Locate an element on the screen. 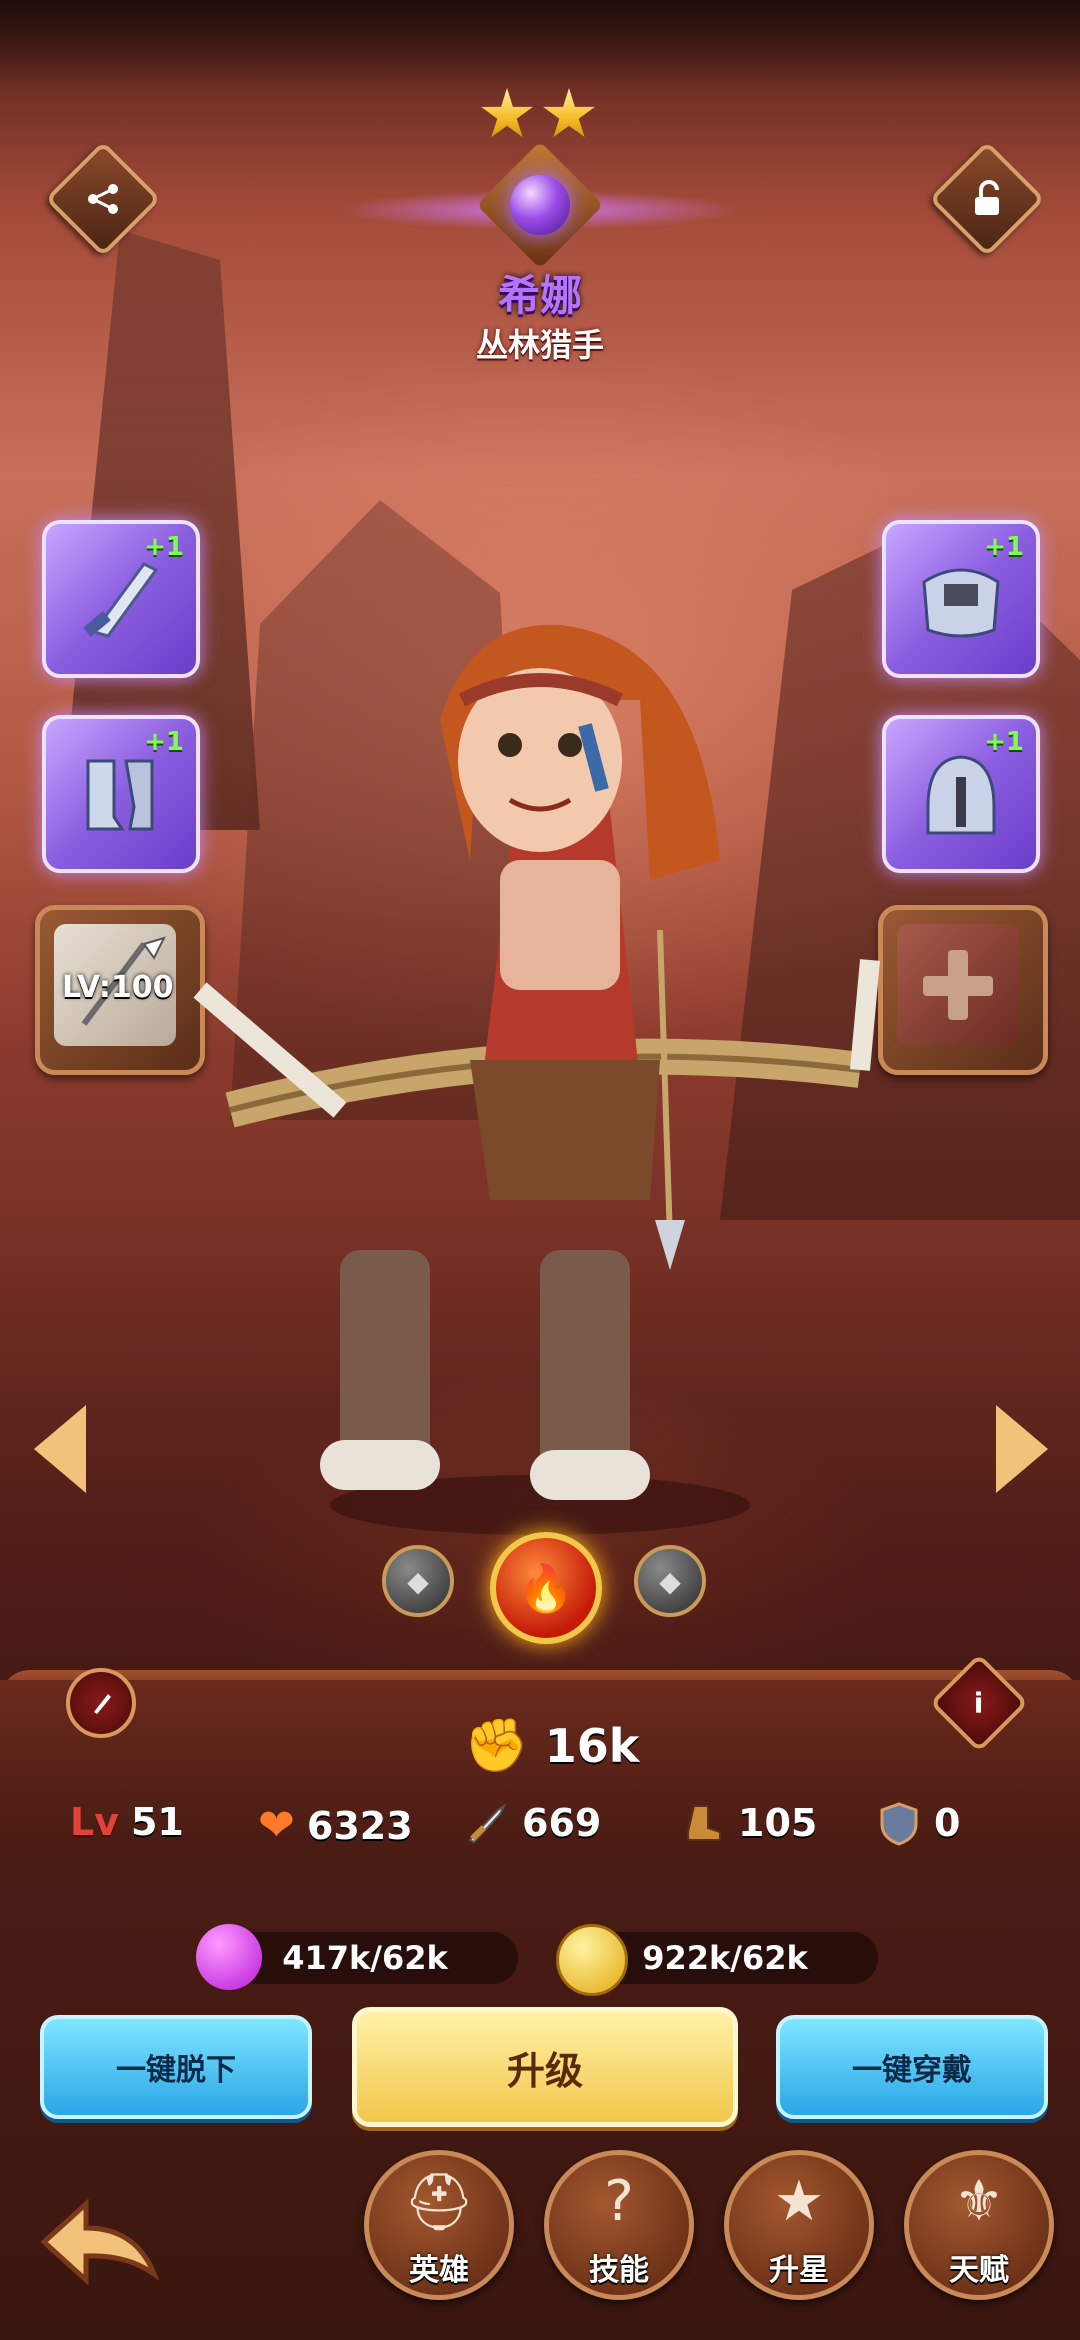 The width and height of the screenshot is (1080, 2340). defense-stat: 0 is located at coordinates (918, 1823).